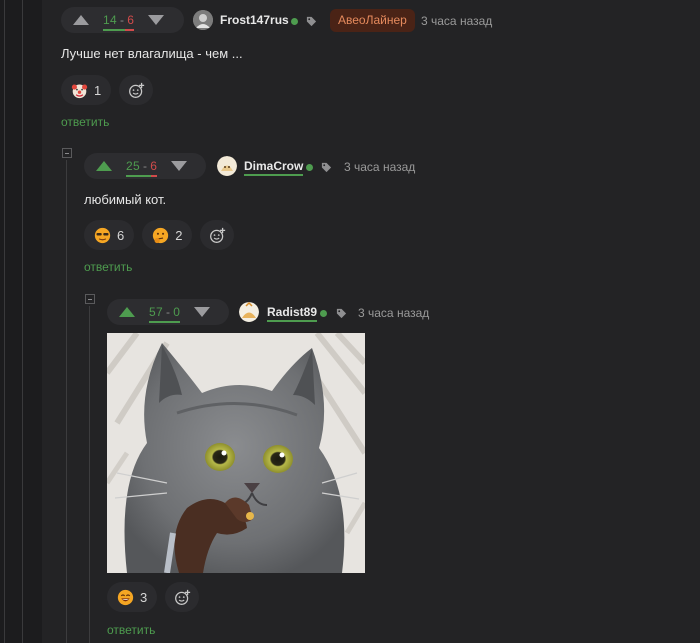  What do you see at coordinates (156, 312) in the screenshot?
I see `pluses-count: 57` at bounding box center [156, 312].